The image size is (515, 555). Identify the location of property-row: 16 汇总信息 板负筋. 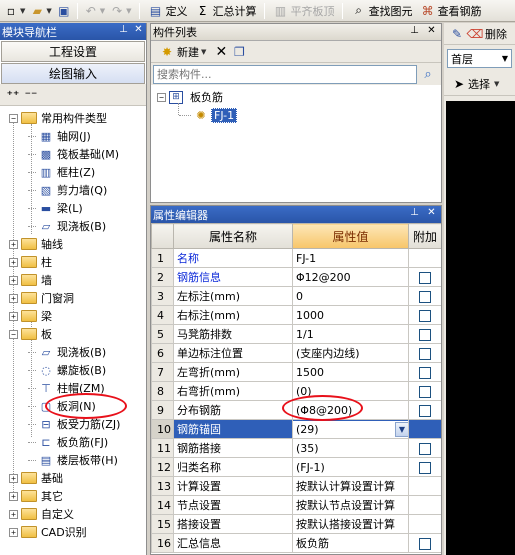
(296, 543).